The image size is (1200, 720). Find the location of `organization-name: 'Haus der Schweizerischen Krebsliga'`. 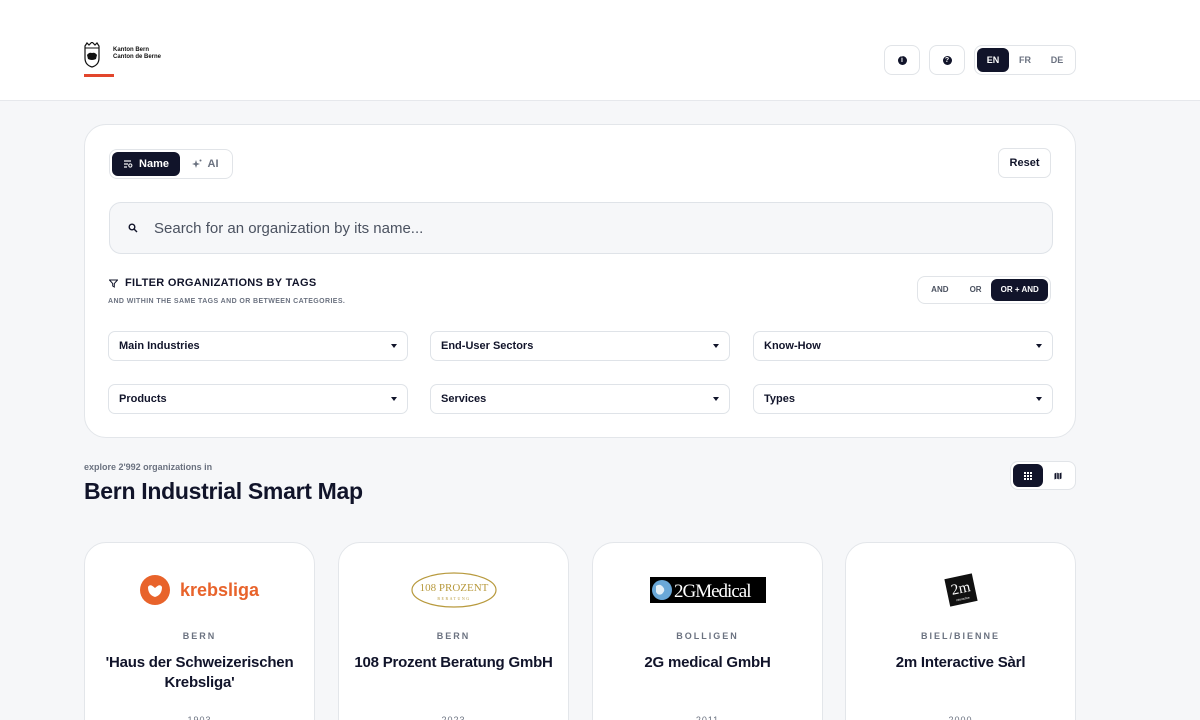

organization-name: 'Haus der Schweizerischen Krebsliga' is located at coordinates (199, 672).